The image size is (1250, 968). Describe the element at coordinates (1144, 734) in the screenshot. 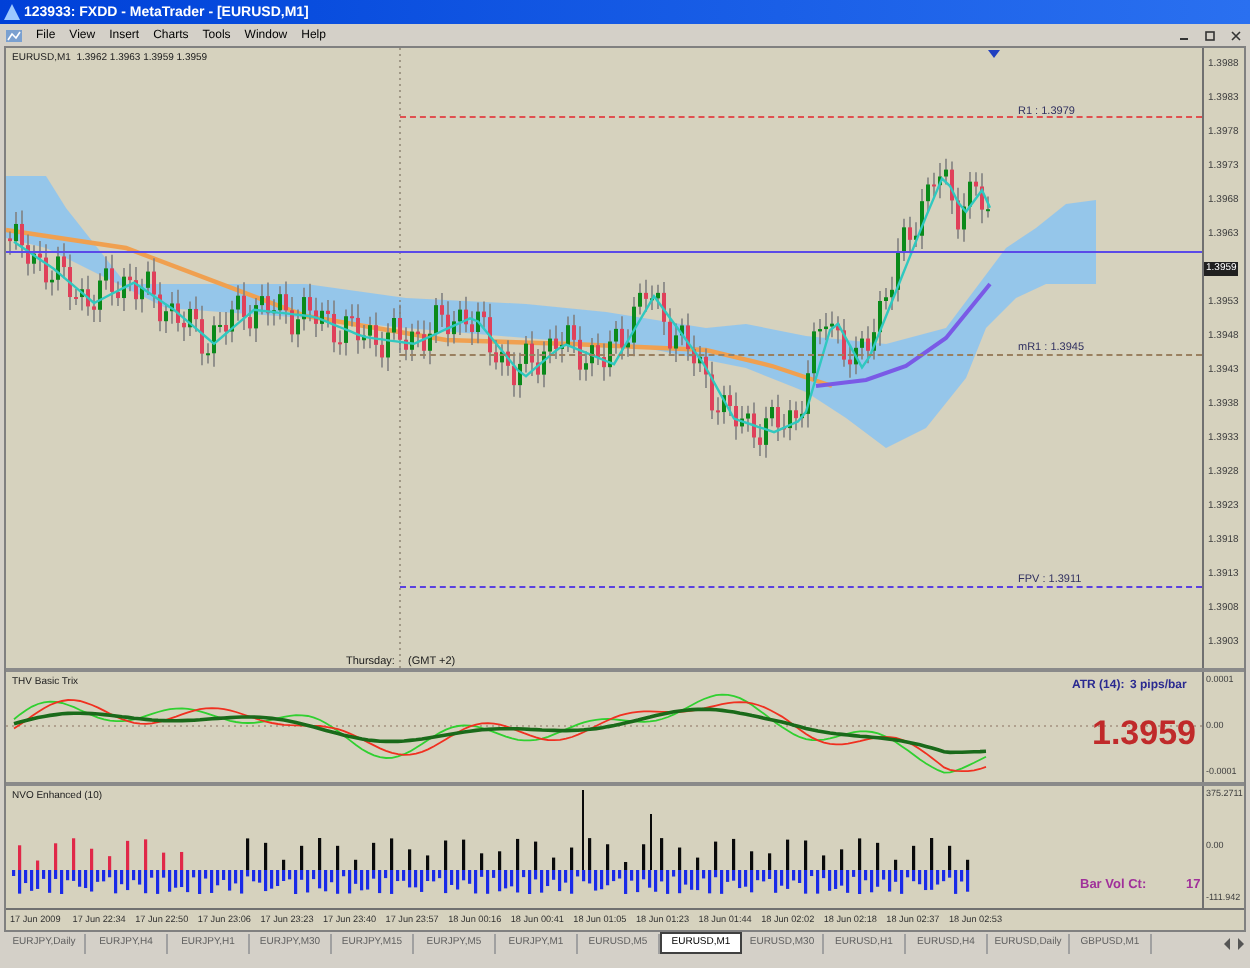

I see `price-readout: 1.3959` at that location.